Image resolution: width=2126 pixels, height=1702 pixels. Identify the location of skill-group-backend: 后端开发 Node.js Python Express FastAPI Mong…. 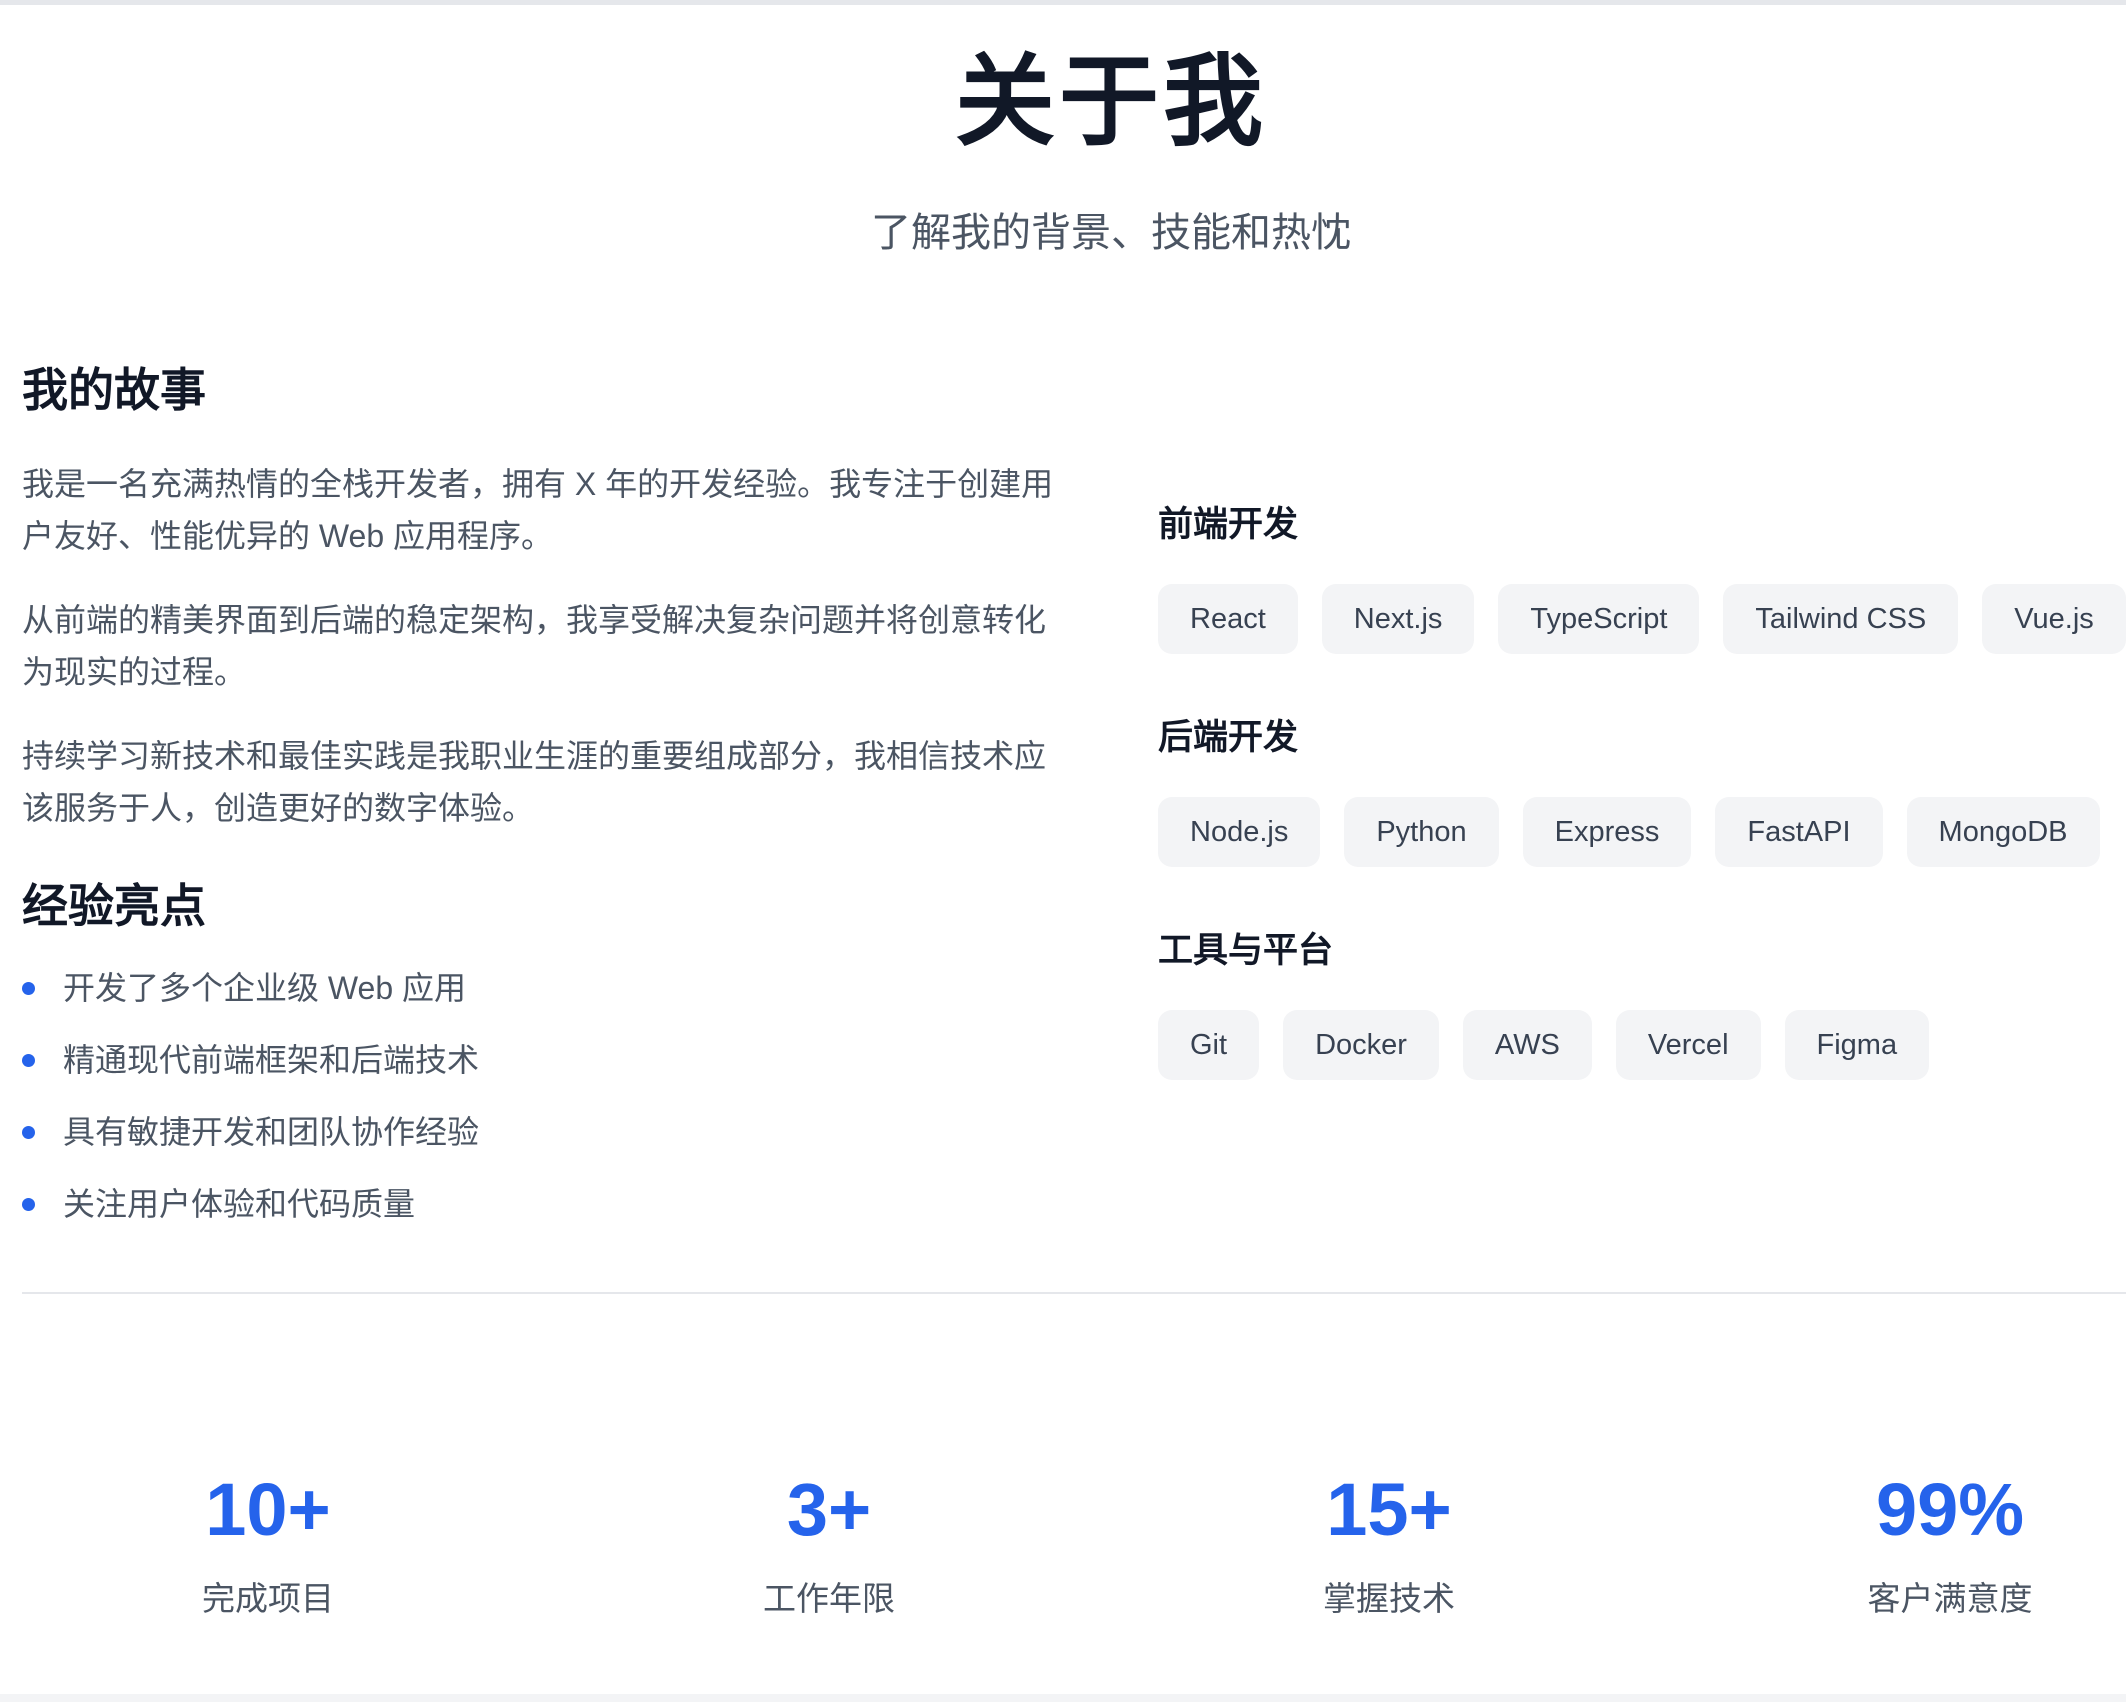
(1642, 791).